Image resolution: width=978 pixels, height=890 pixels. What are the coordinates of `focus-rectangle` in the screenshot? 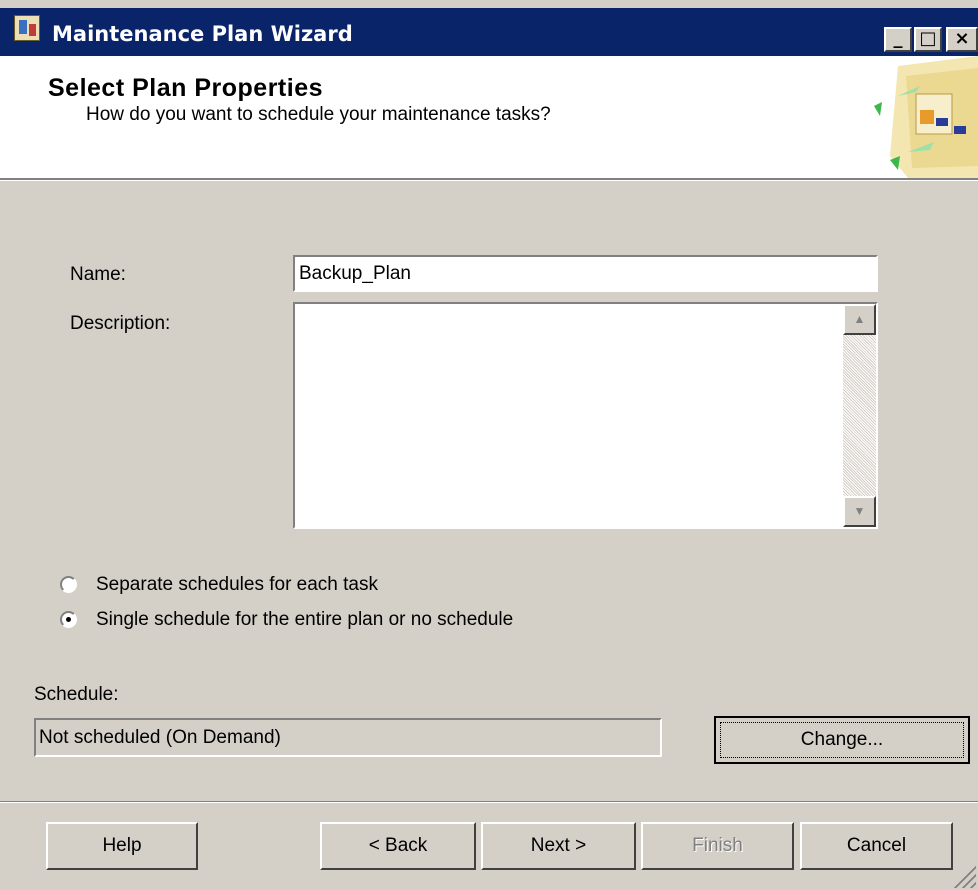 It's located at (842, 740).